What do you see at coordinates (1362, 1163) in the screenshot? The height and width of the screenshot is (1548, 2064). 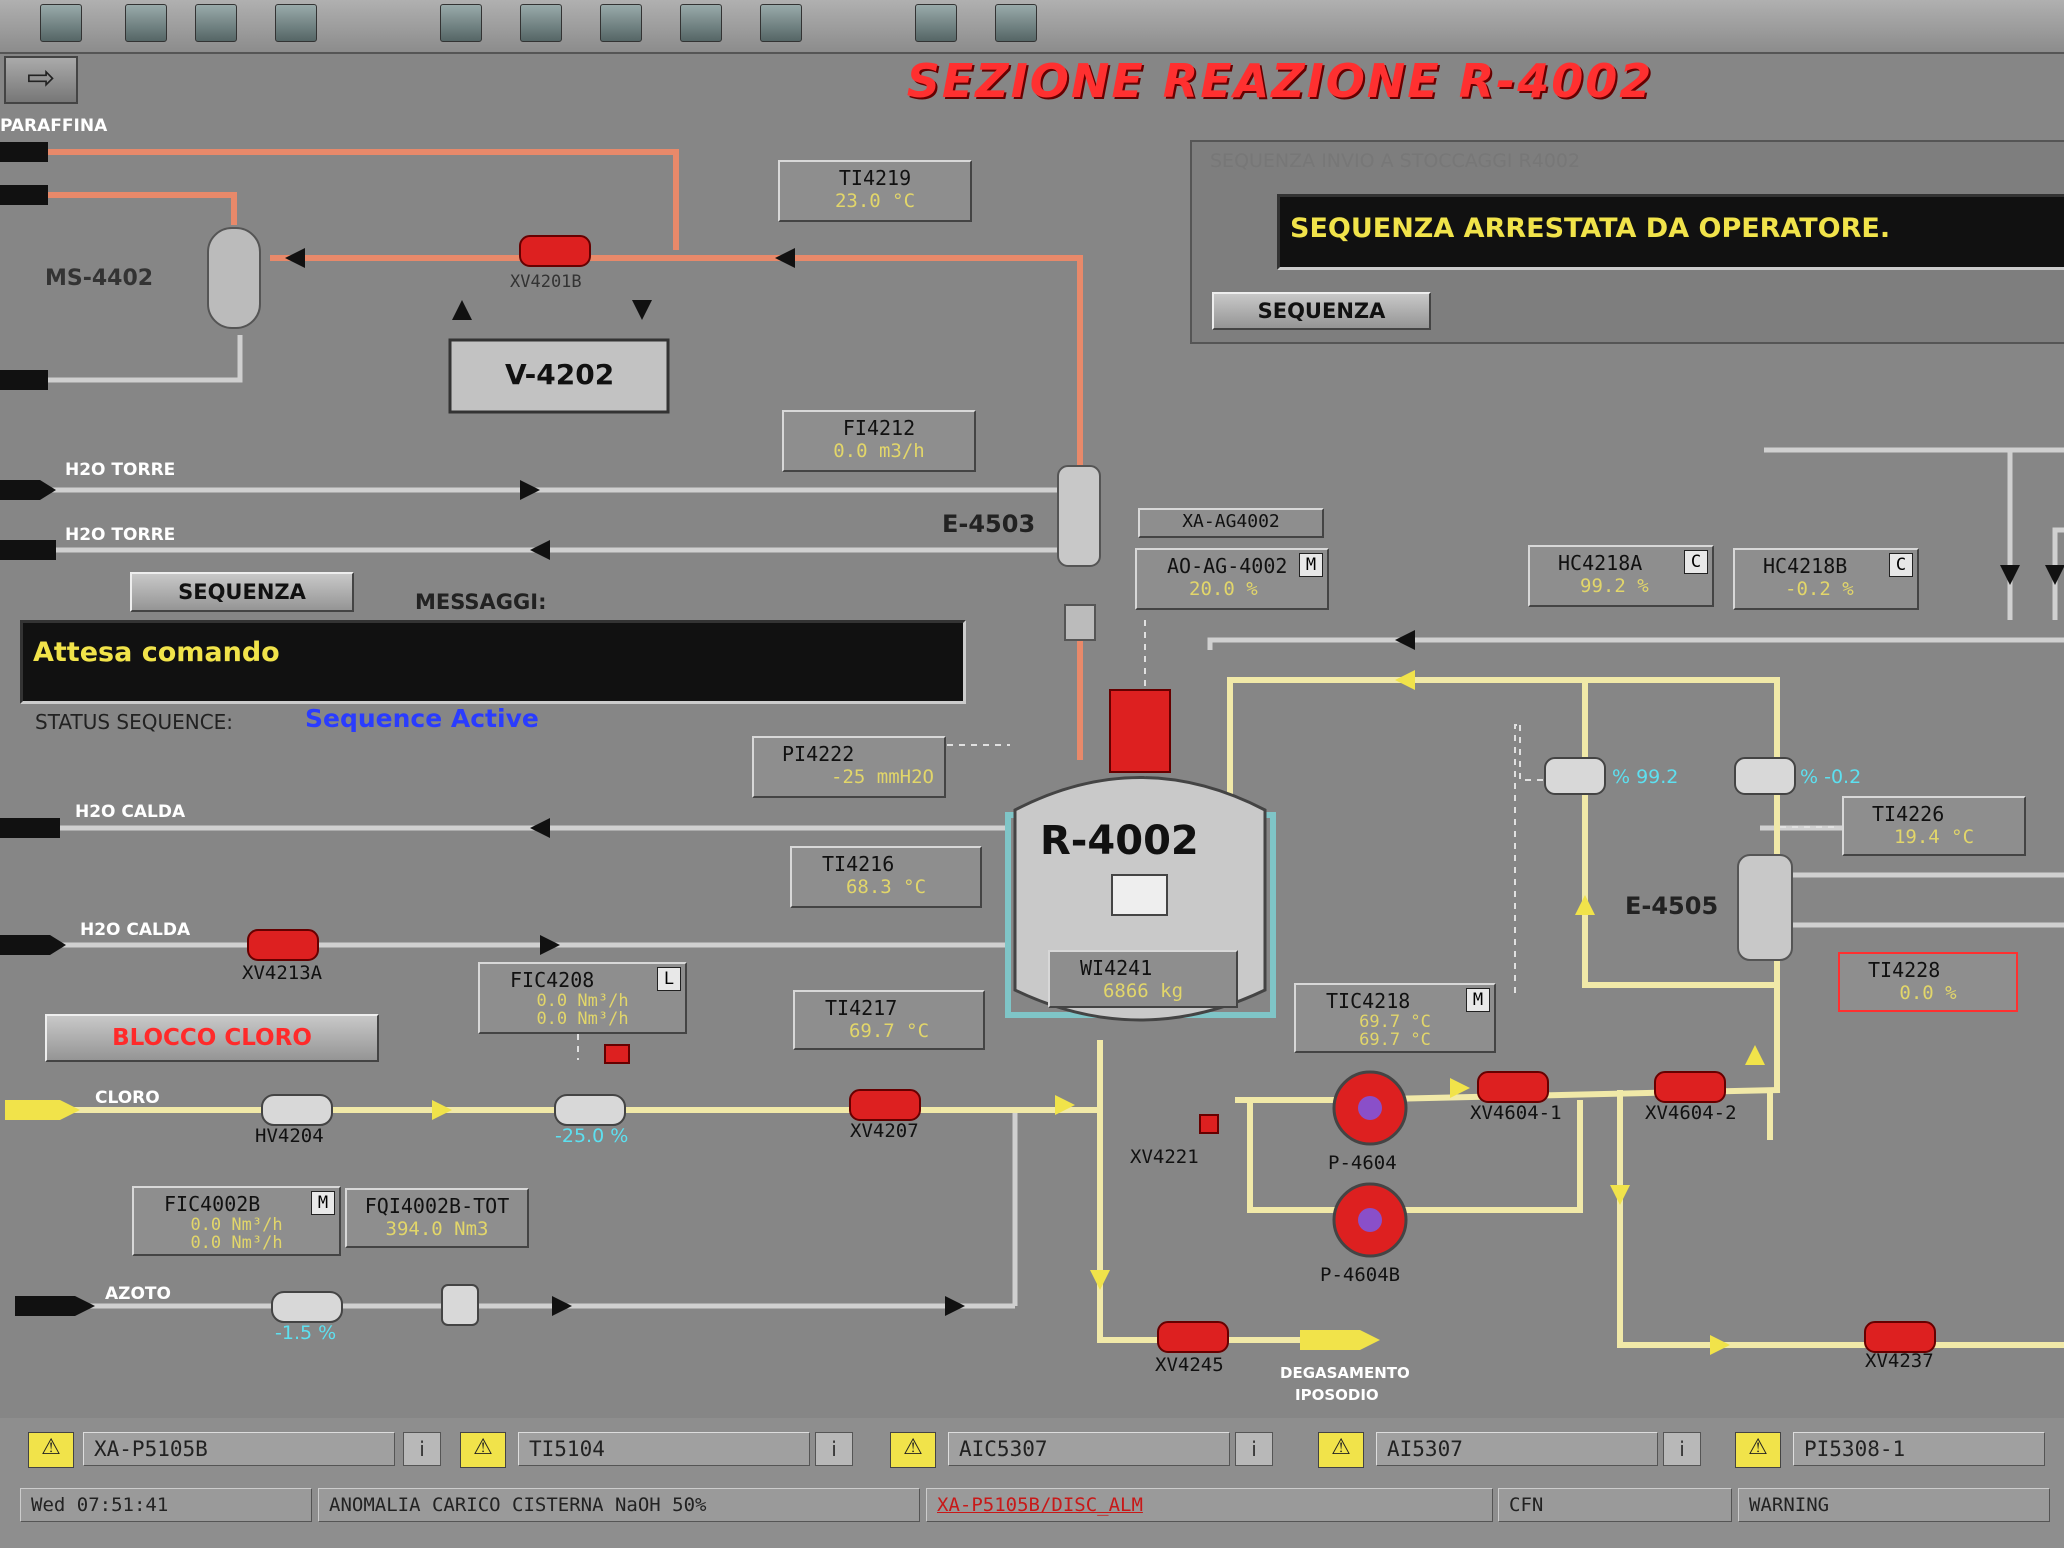 I see `p-4604-label: P-4604` at bounding box center [1362, 1163].